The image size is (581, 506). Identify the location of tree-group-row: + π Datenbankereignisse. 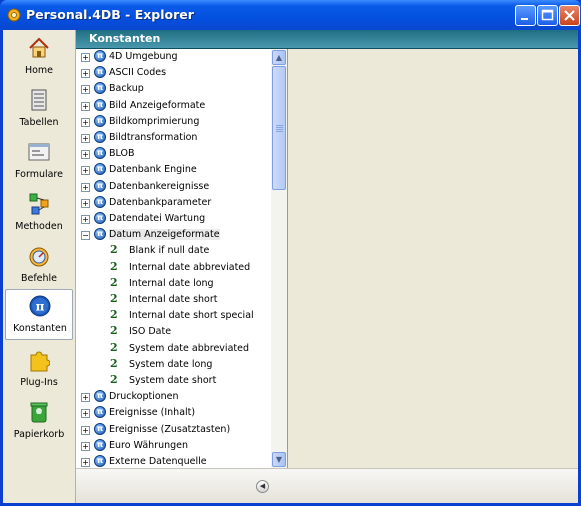
(174, 187).